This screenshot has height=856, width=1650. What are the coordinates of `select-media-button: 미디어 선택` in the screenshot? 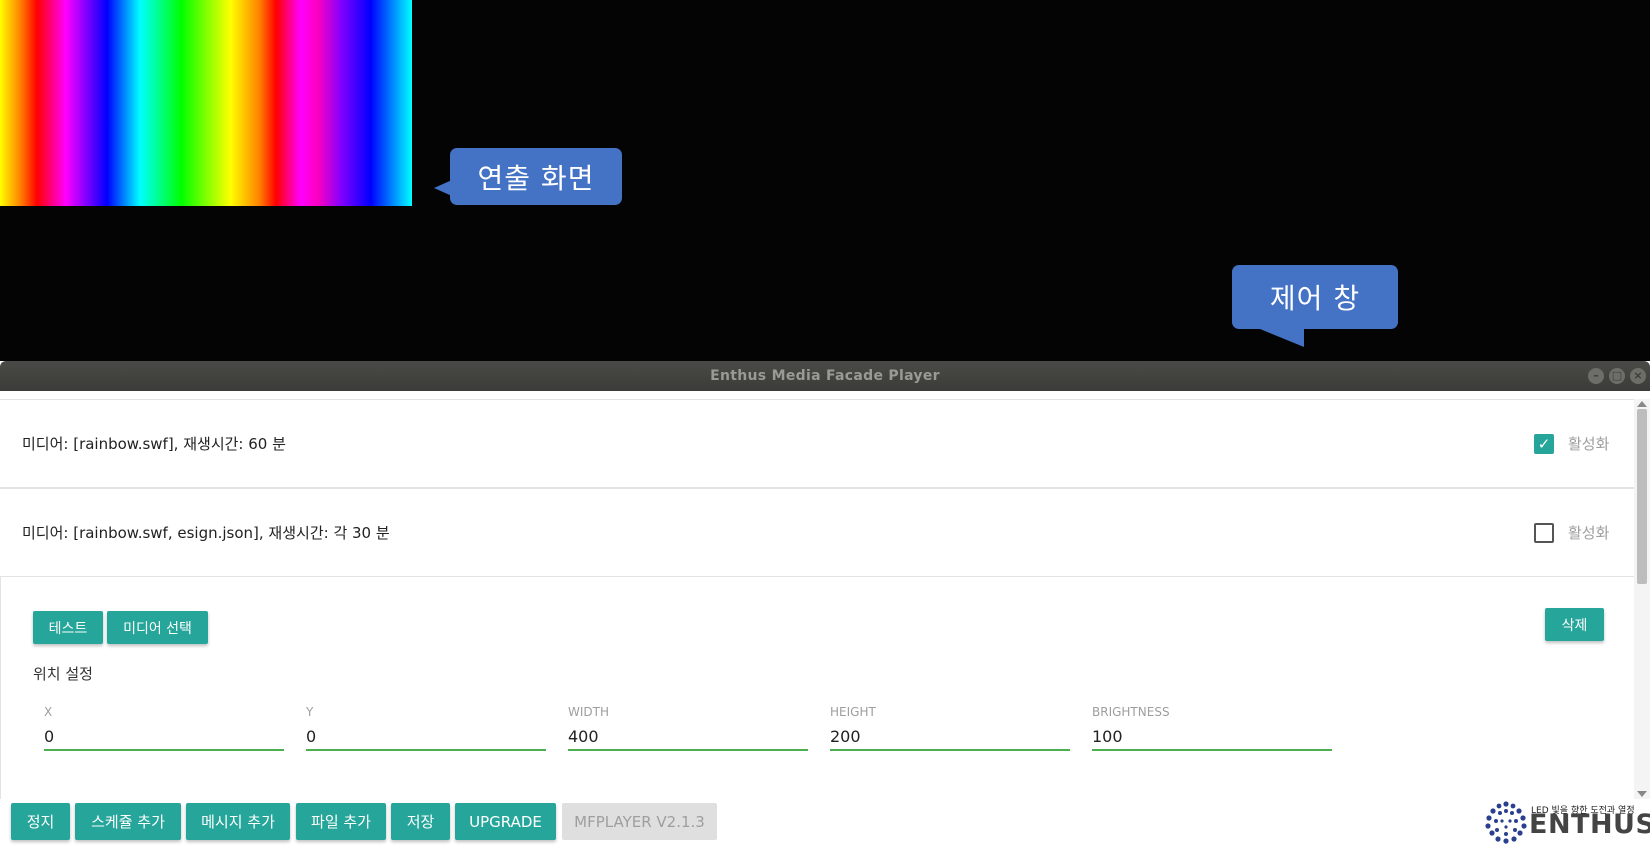 It's located at (157, 627).